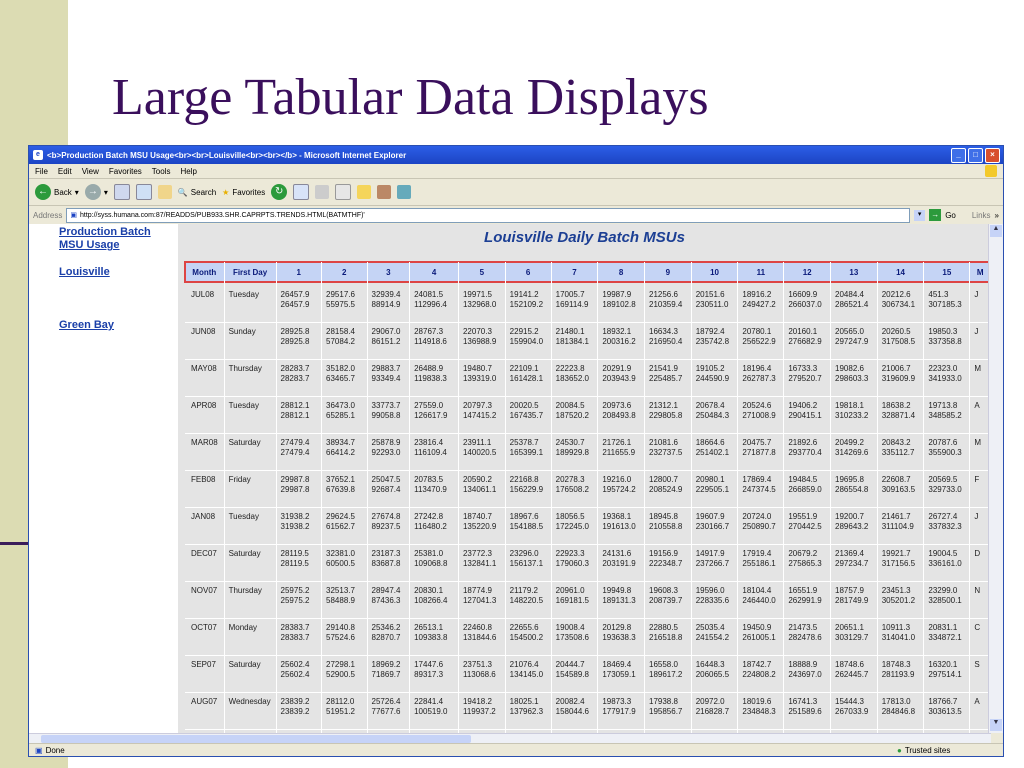  Describe the element at coordinates (301, 192) in the screenshot. I see `mail-icon` at that location.